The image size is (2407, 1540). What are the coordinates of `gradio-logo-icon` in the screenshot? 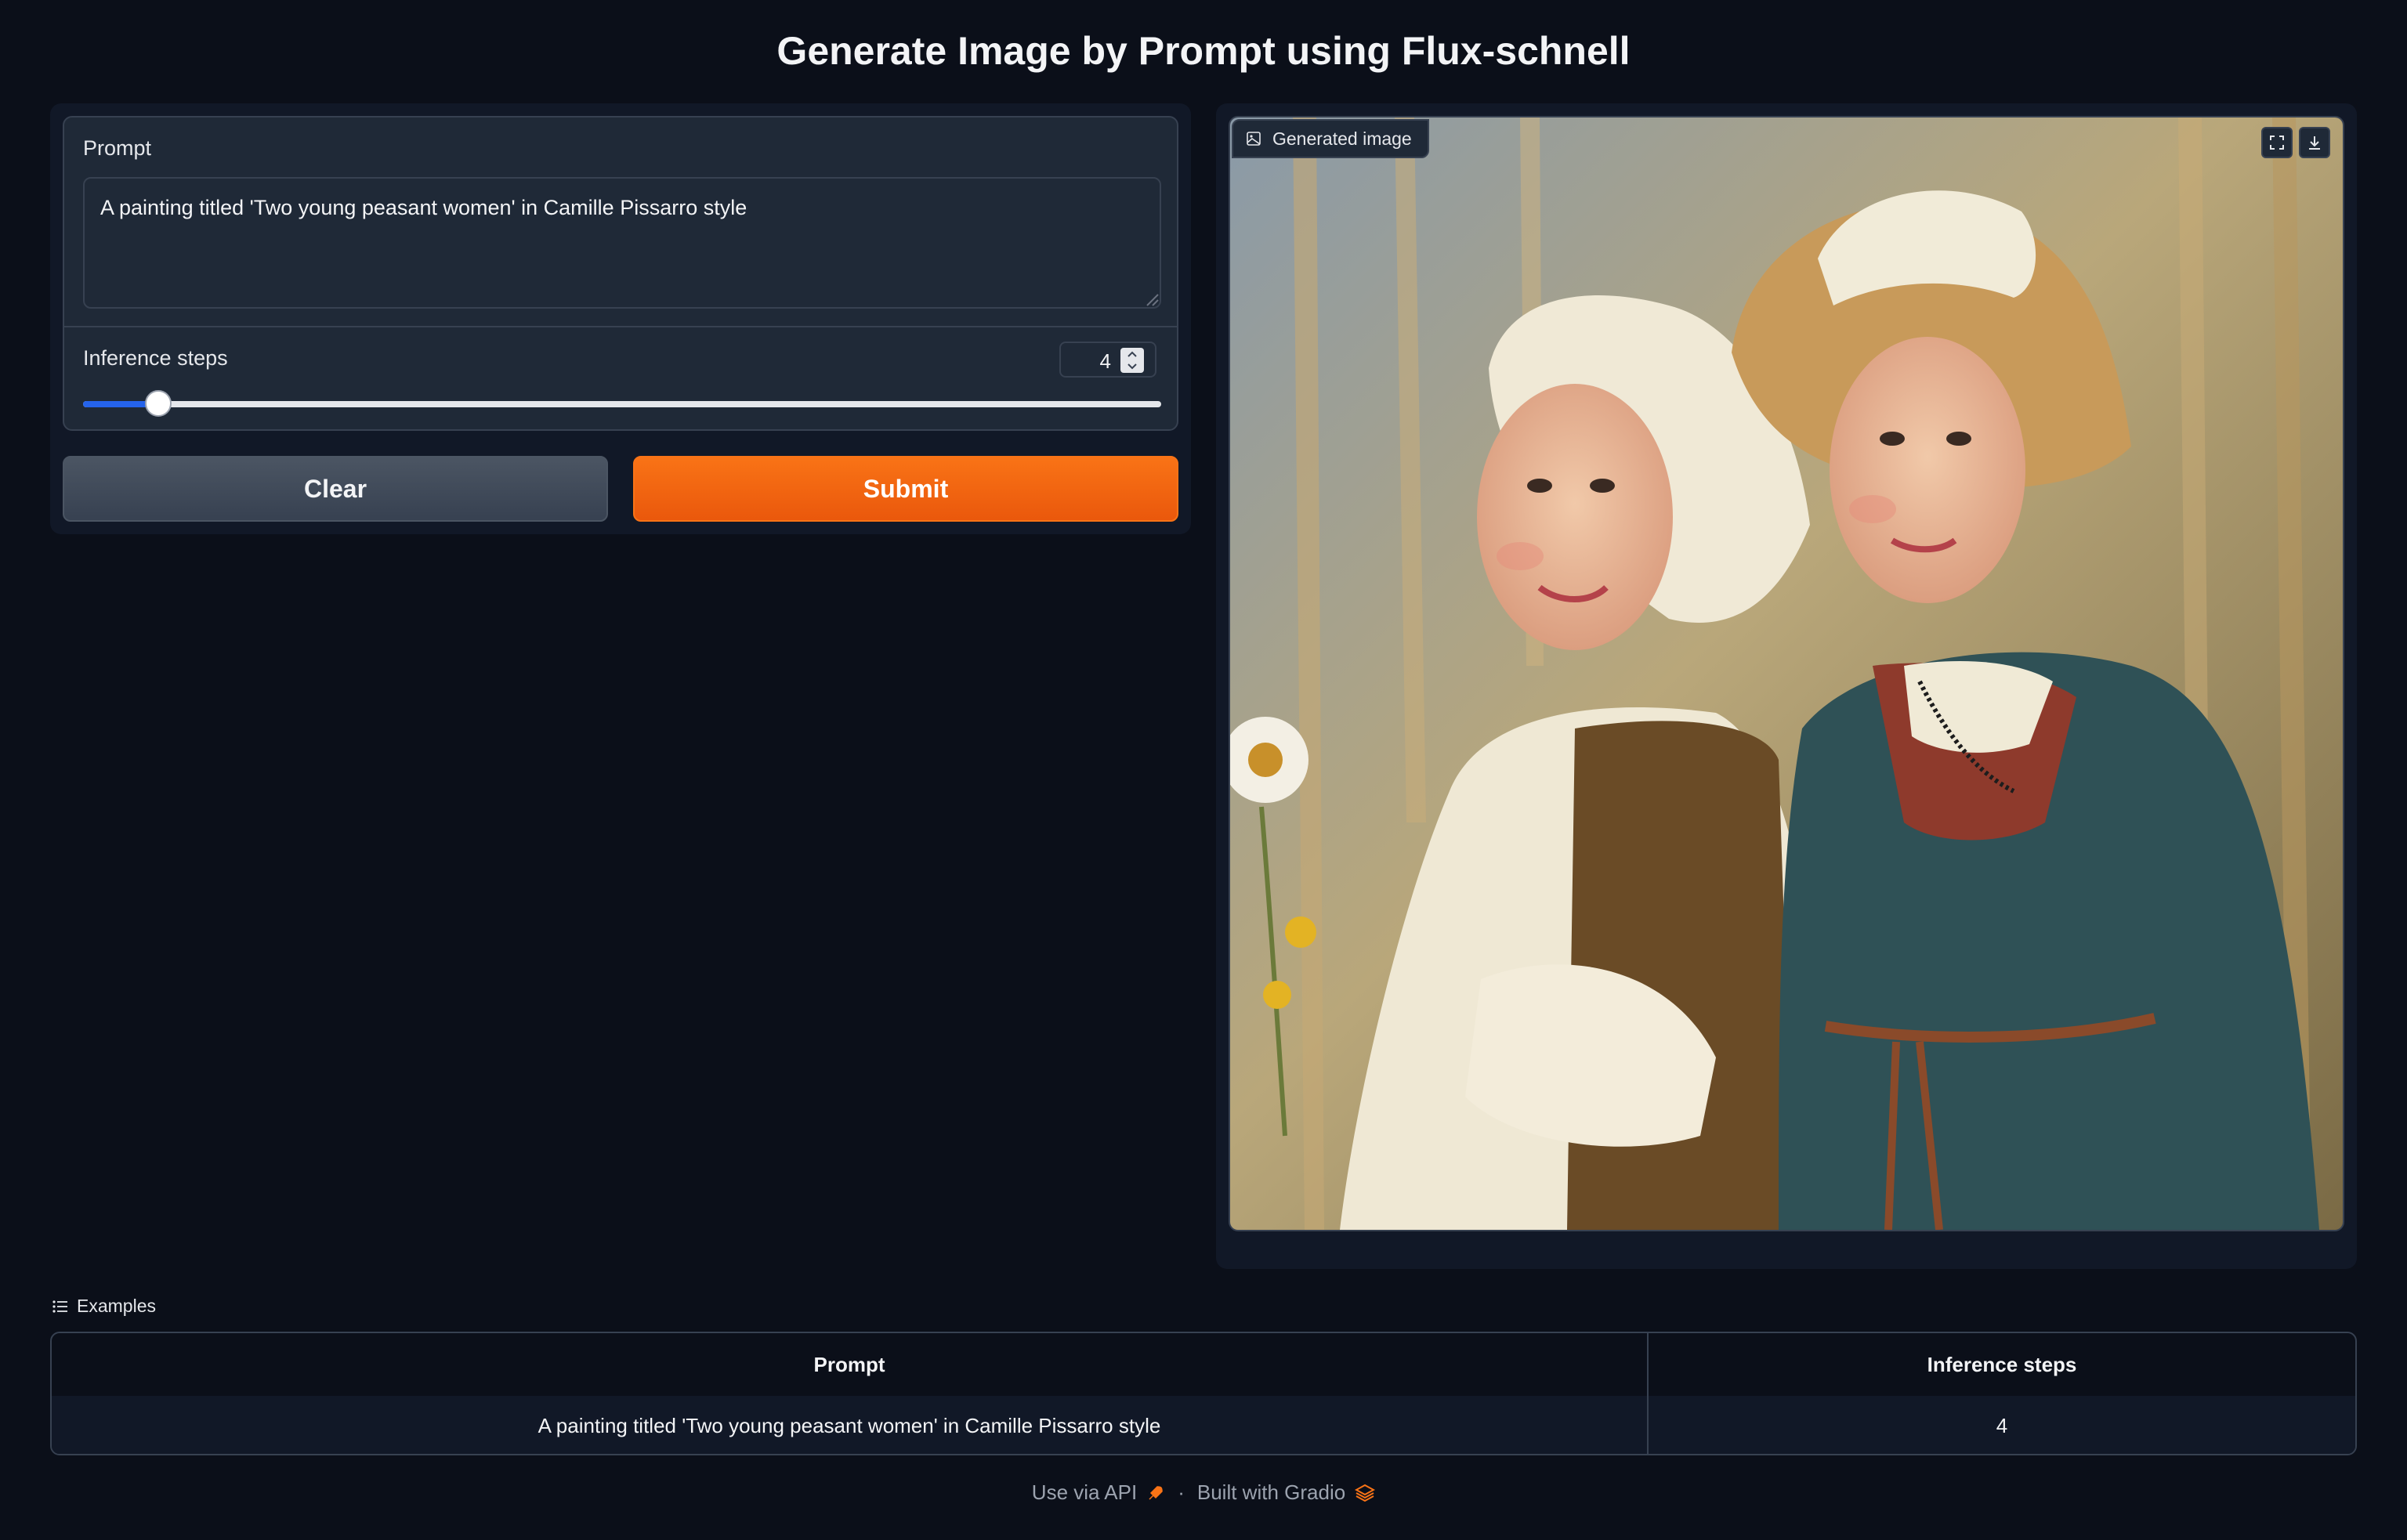 It's located at (1365, 1493).